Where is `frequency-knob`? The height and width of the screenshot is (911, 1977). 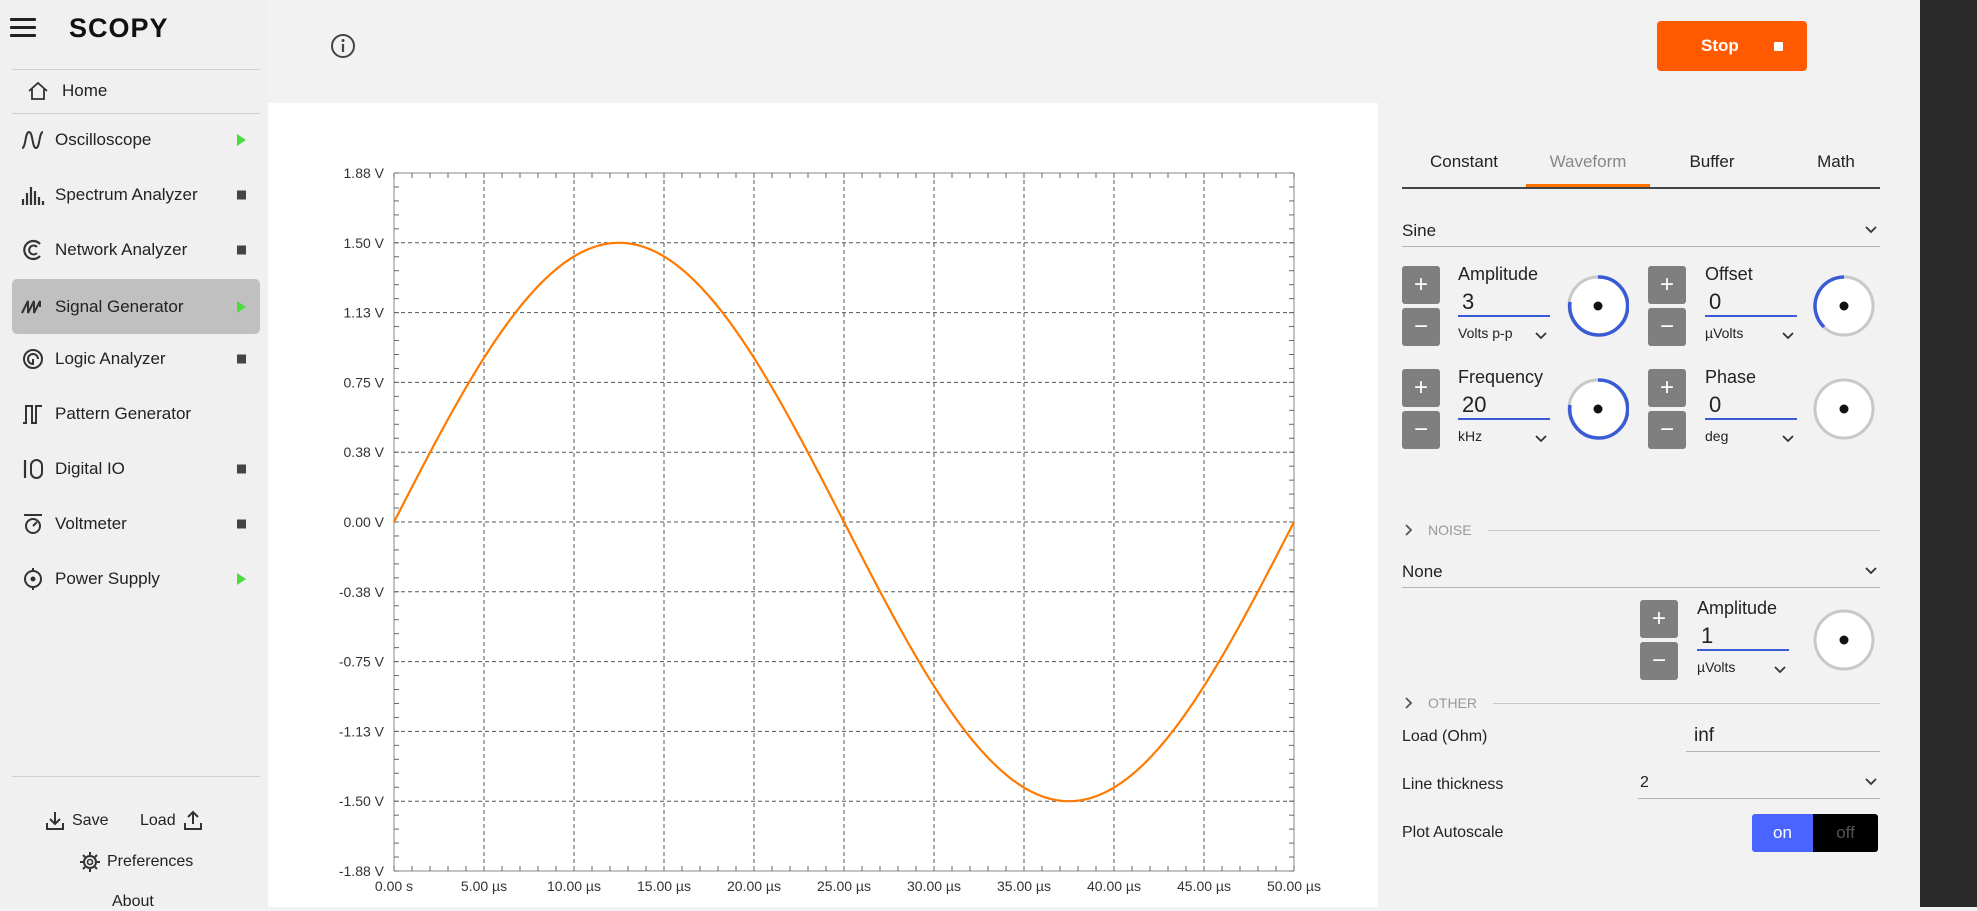
frequency-knob is located at coordinates (1598, 409).